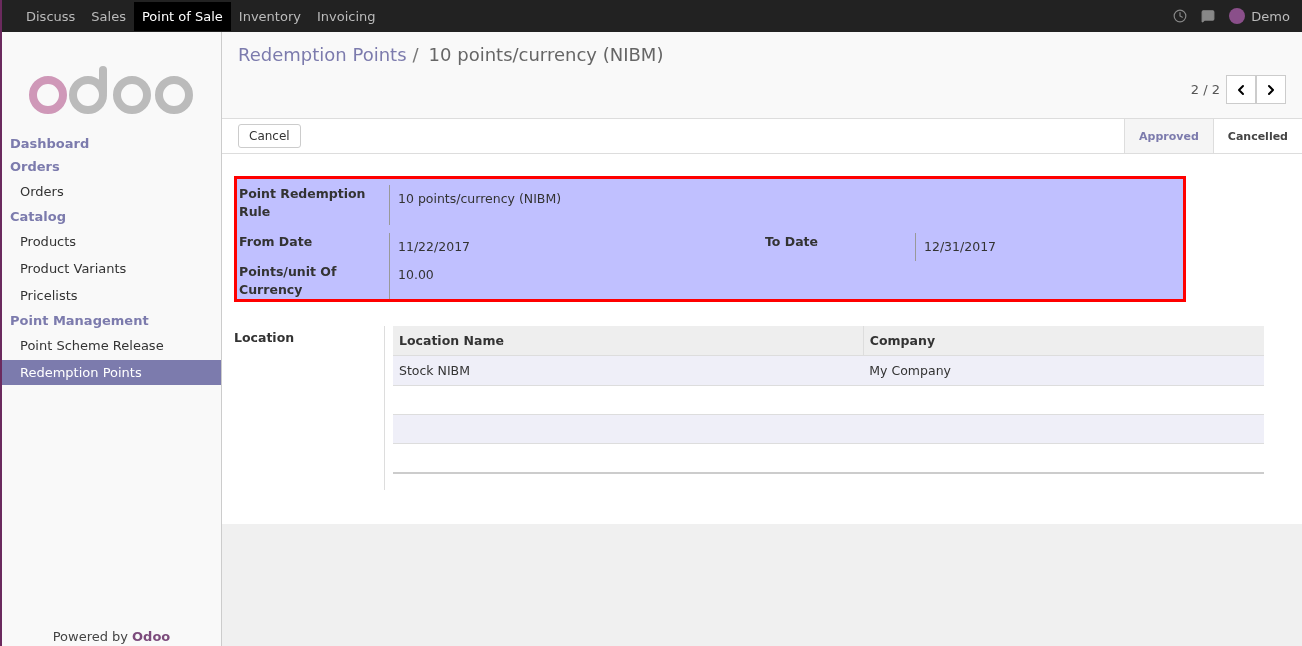  I want to click on menu-item: Pricelists, so click(111, 295).